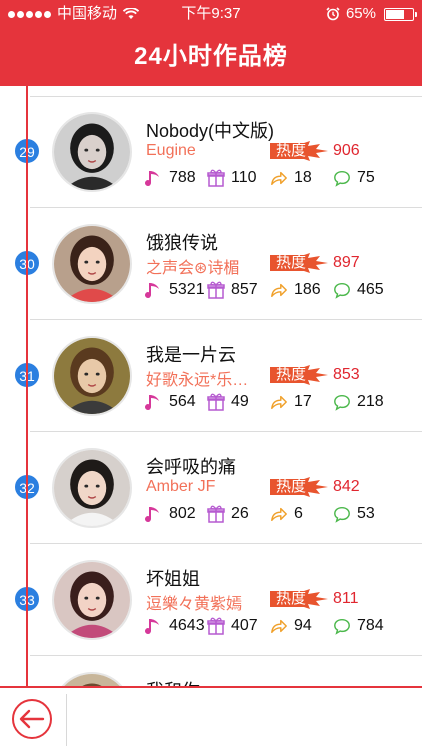  I want to click on comment-count-value: 218, so click(370, 401).